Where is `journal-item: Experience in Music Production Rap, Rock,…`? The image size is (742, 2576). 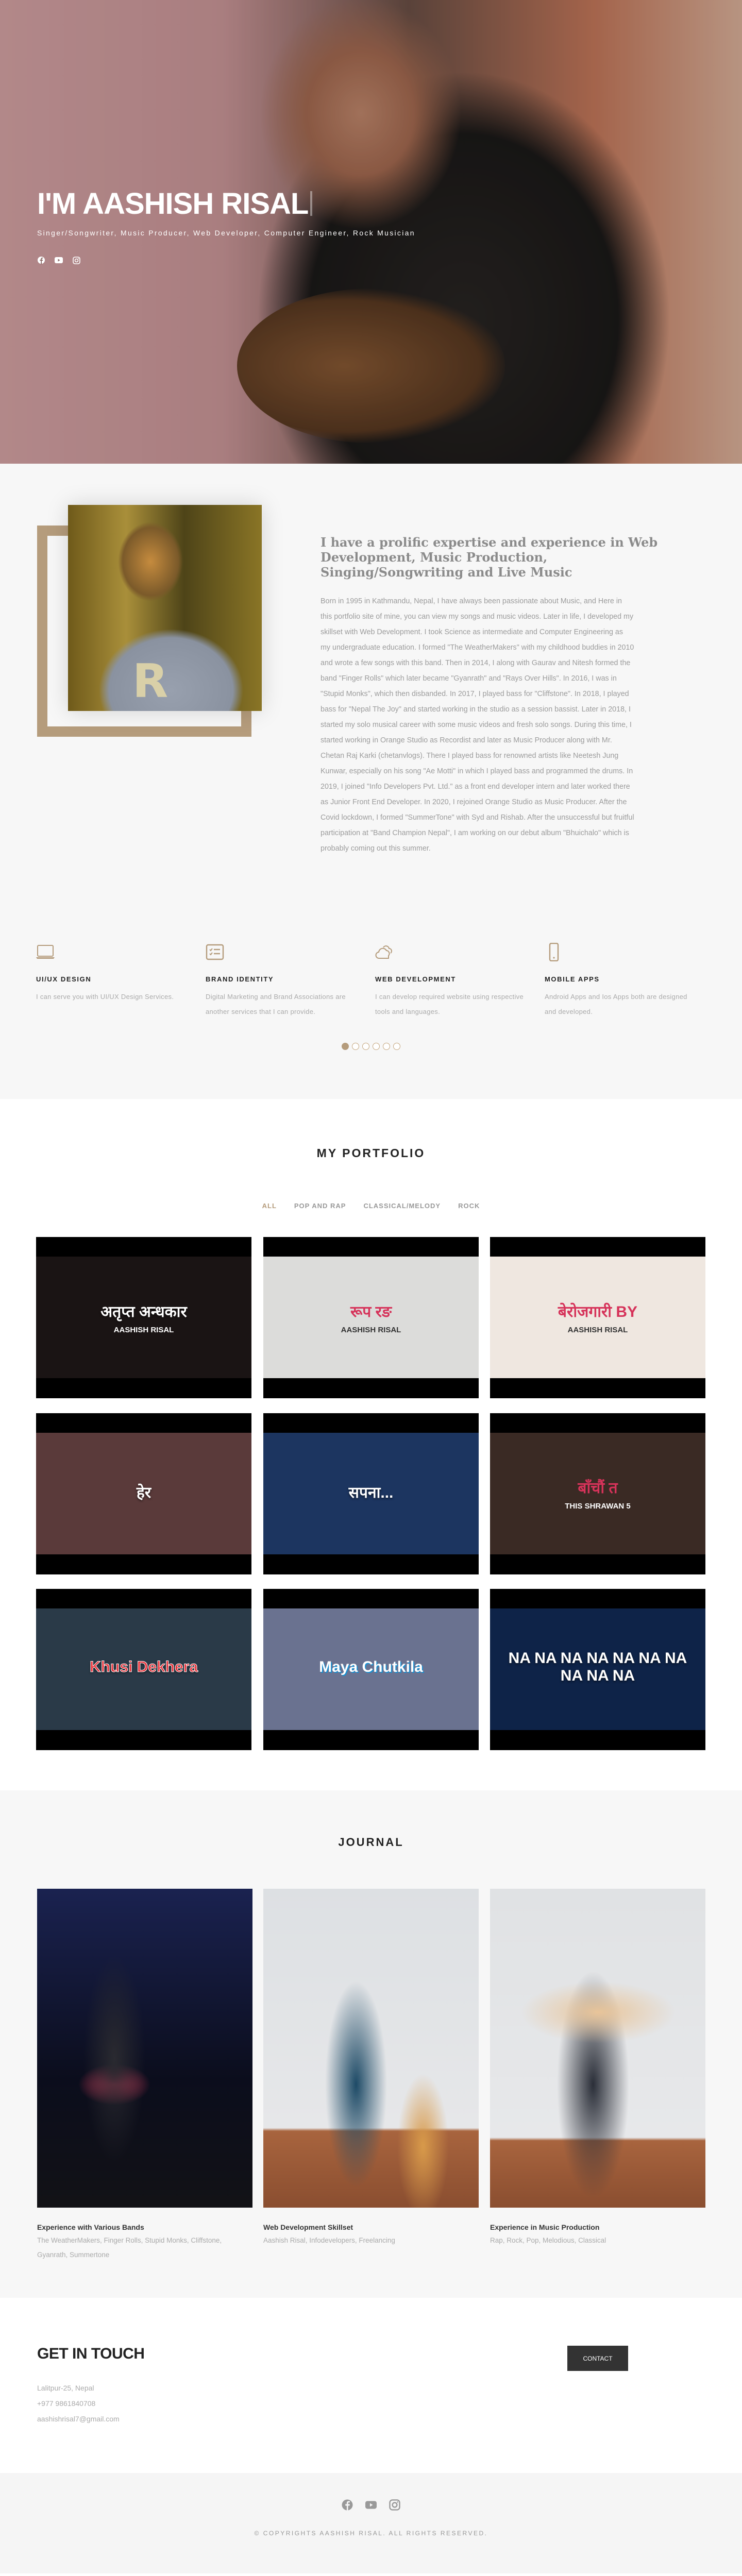
journal-item: Experience in Music Production Rap, Rock,… is located at coordinates (548, 2233).